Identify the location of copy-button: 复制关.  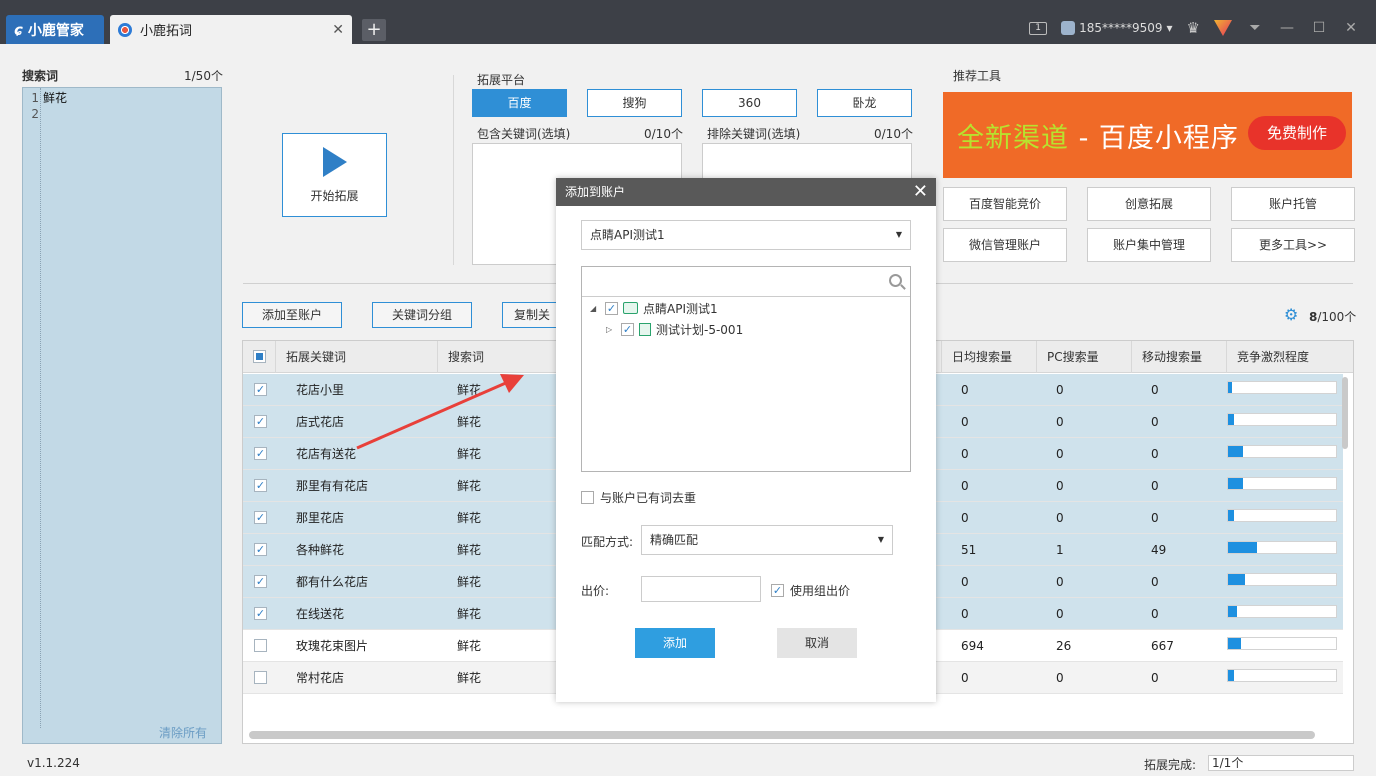
(532, 315).